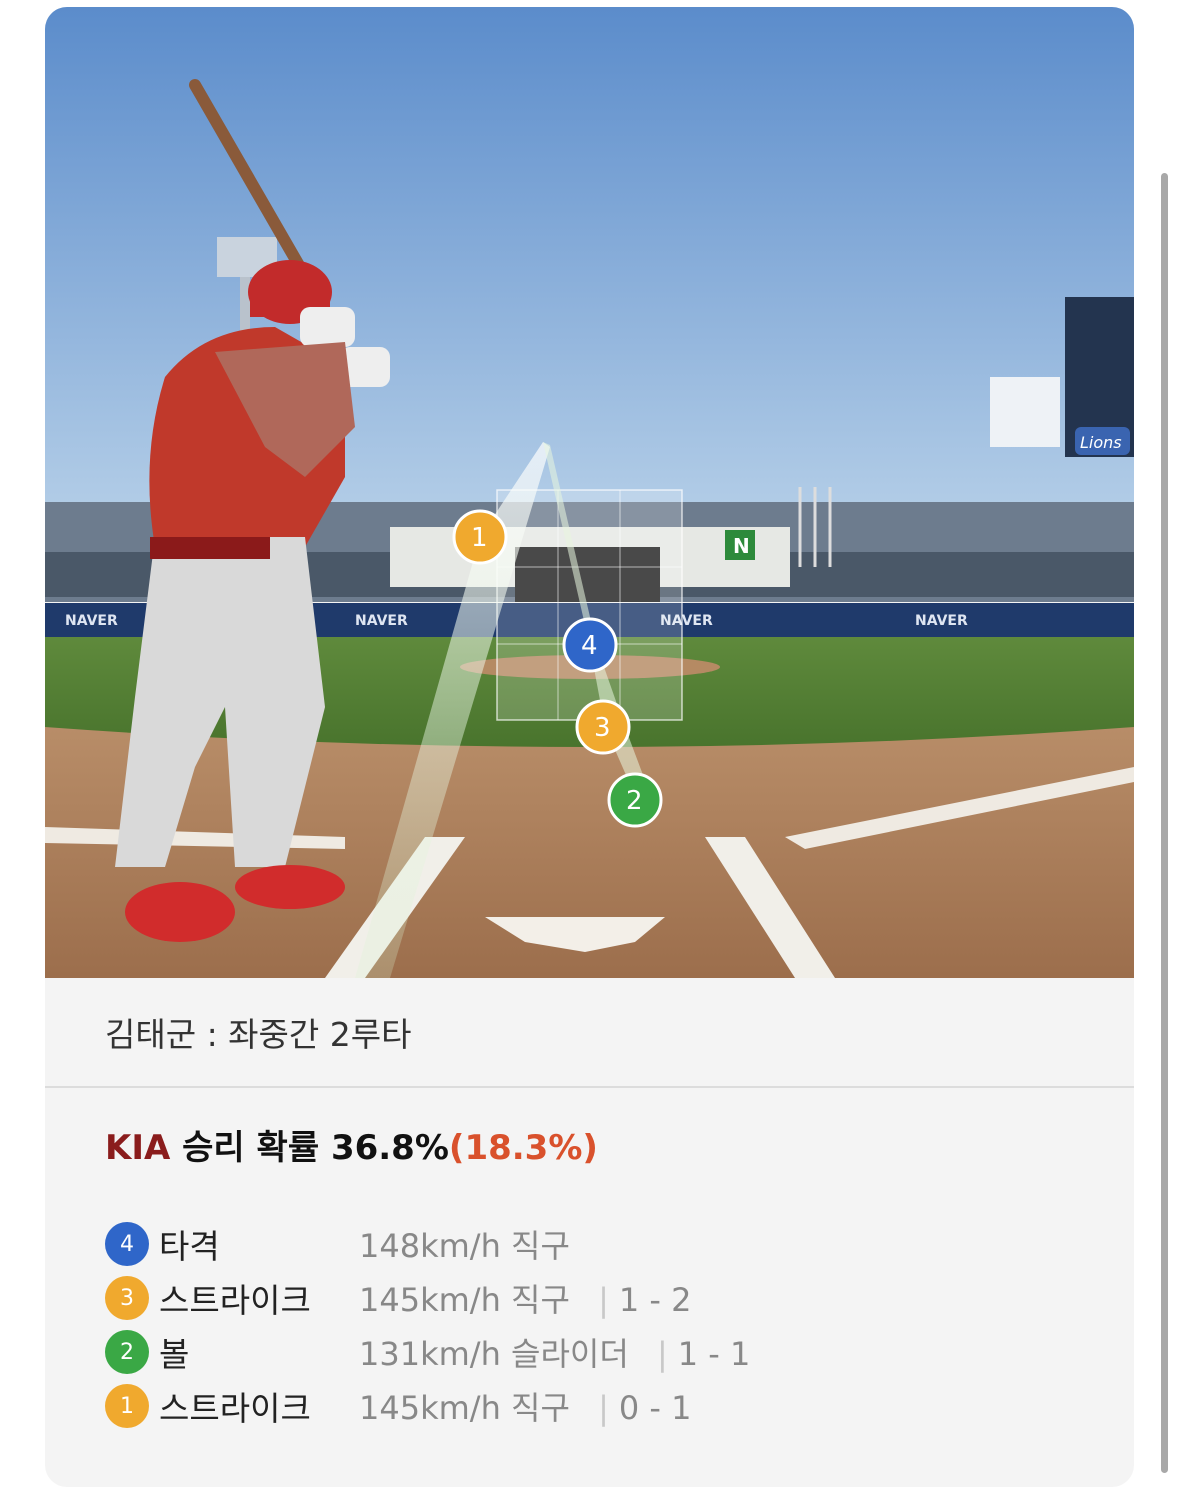  I want to click on pitch-detail: 131km/h 슬라이더 | 1 - 1, so click(554, 1352).